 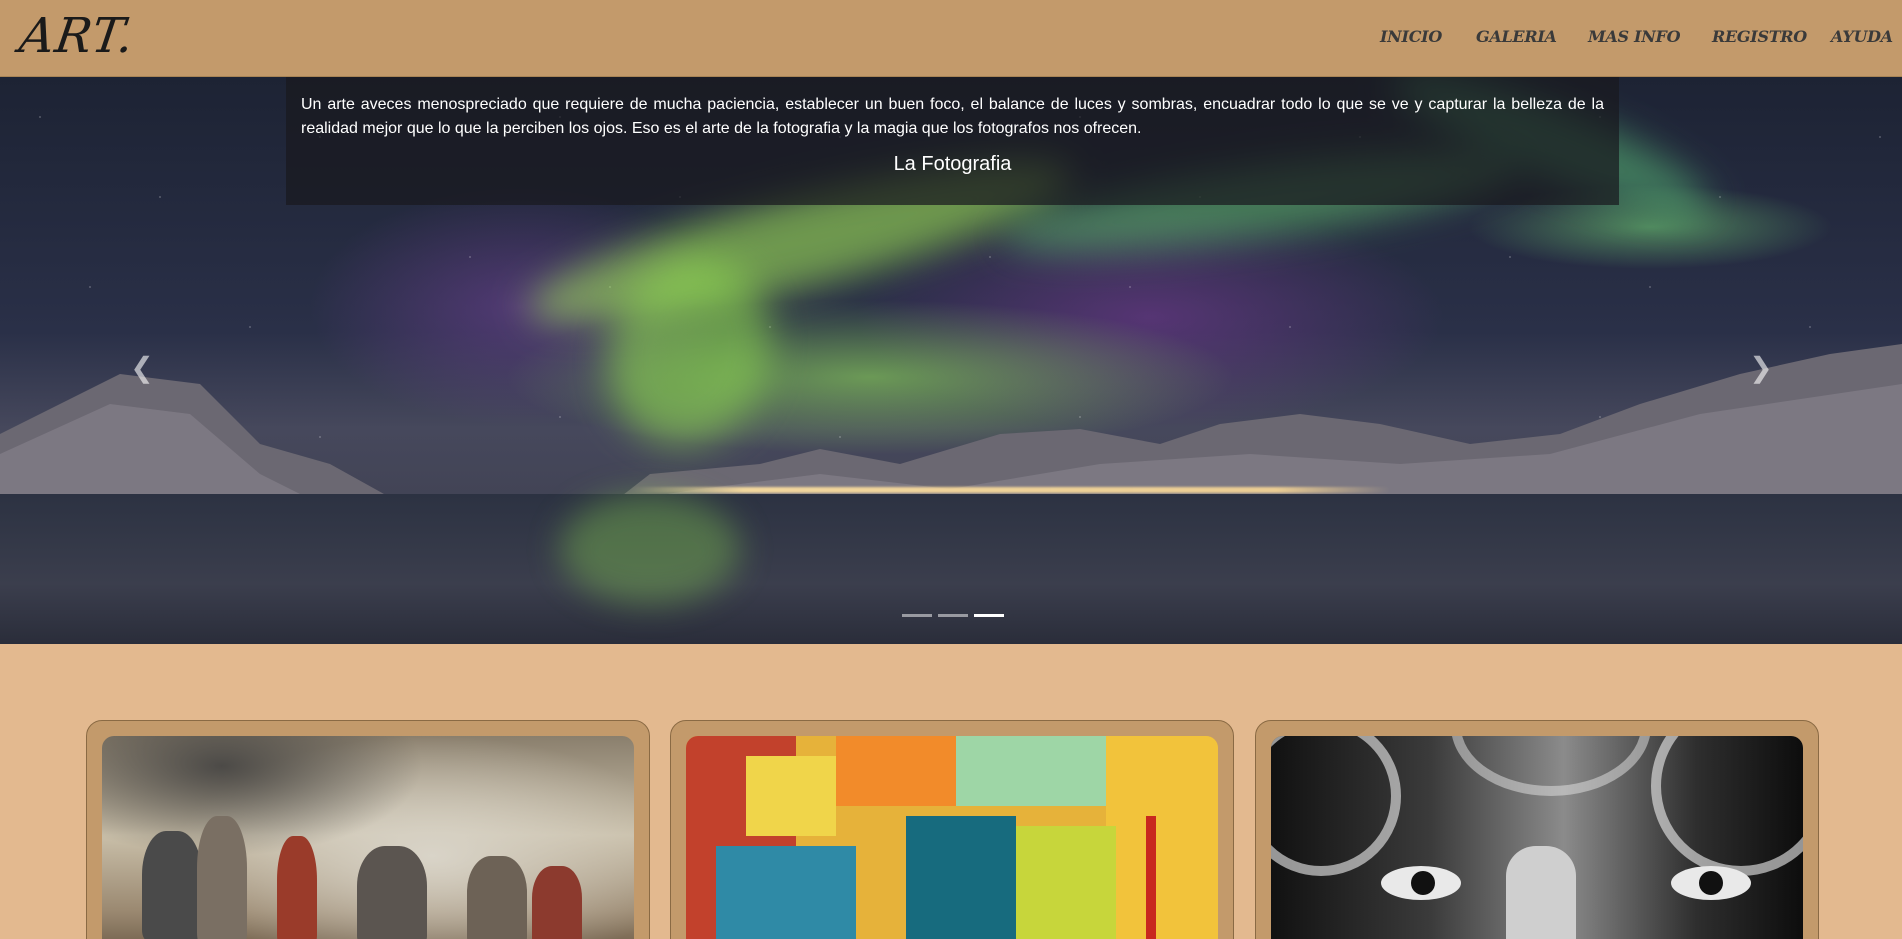 What do you see at coordinates (1516, 36) in the screenshot?
I see `nav-link-galeria: GALERIA` at bounding box center [1516, 36].